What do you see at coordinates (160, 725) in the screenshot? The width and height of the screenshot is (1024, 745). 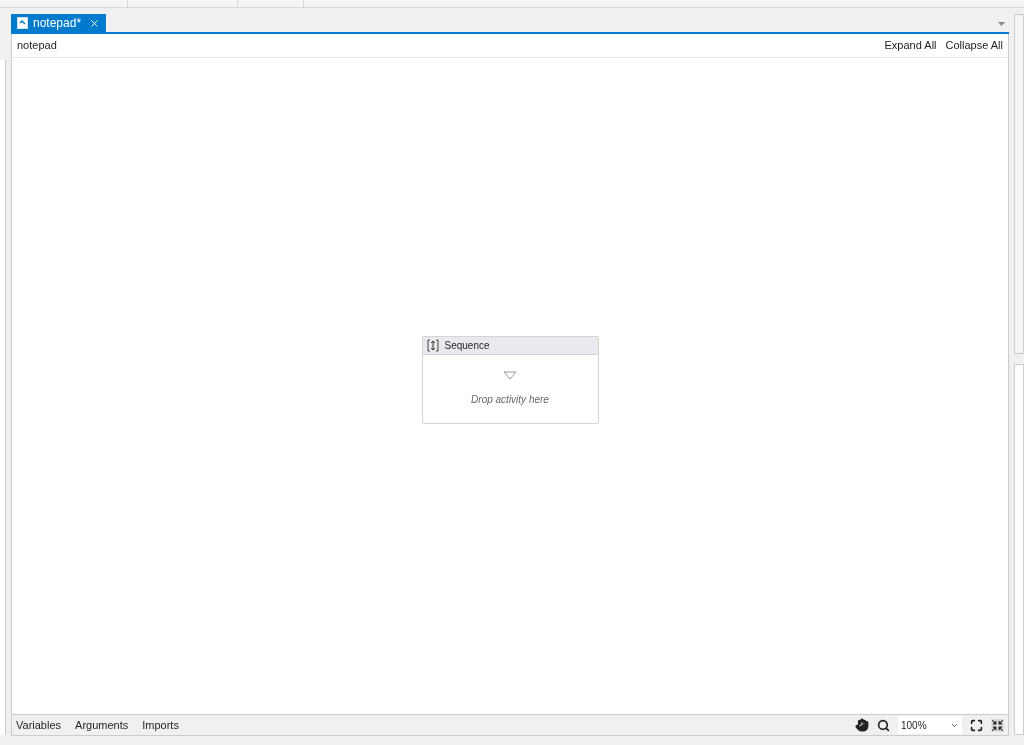 I see `designer-panel-tab: Imports` at bounding box center [160, 725].